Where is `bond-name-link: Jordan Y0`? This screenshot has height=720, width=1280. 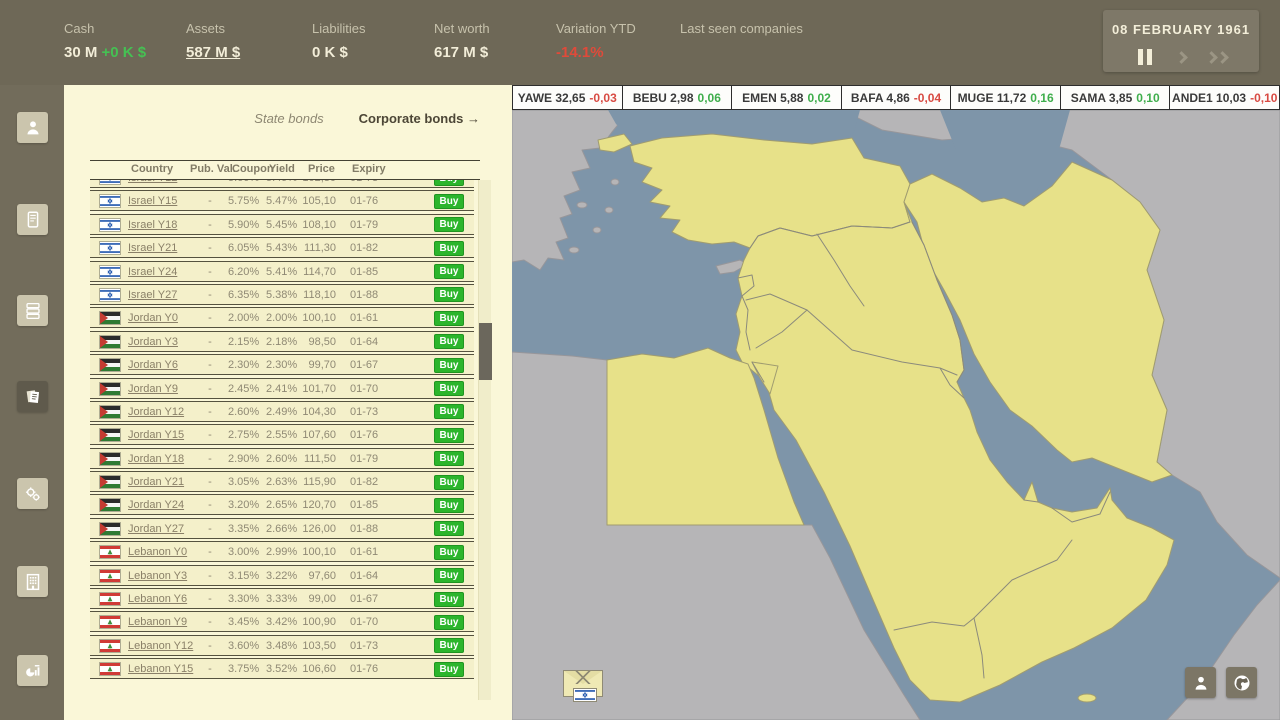
bond-name-link: Jordan Y0 is located at coordinates (153, 318).